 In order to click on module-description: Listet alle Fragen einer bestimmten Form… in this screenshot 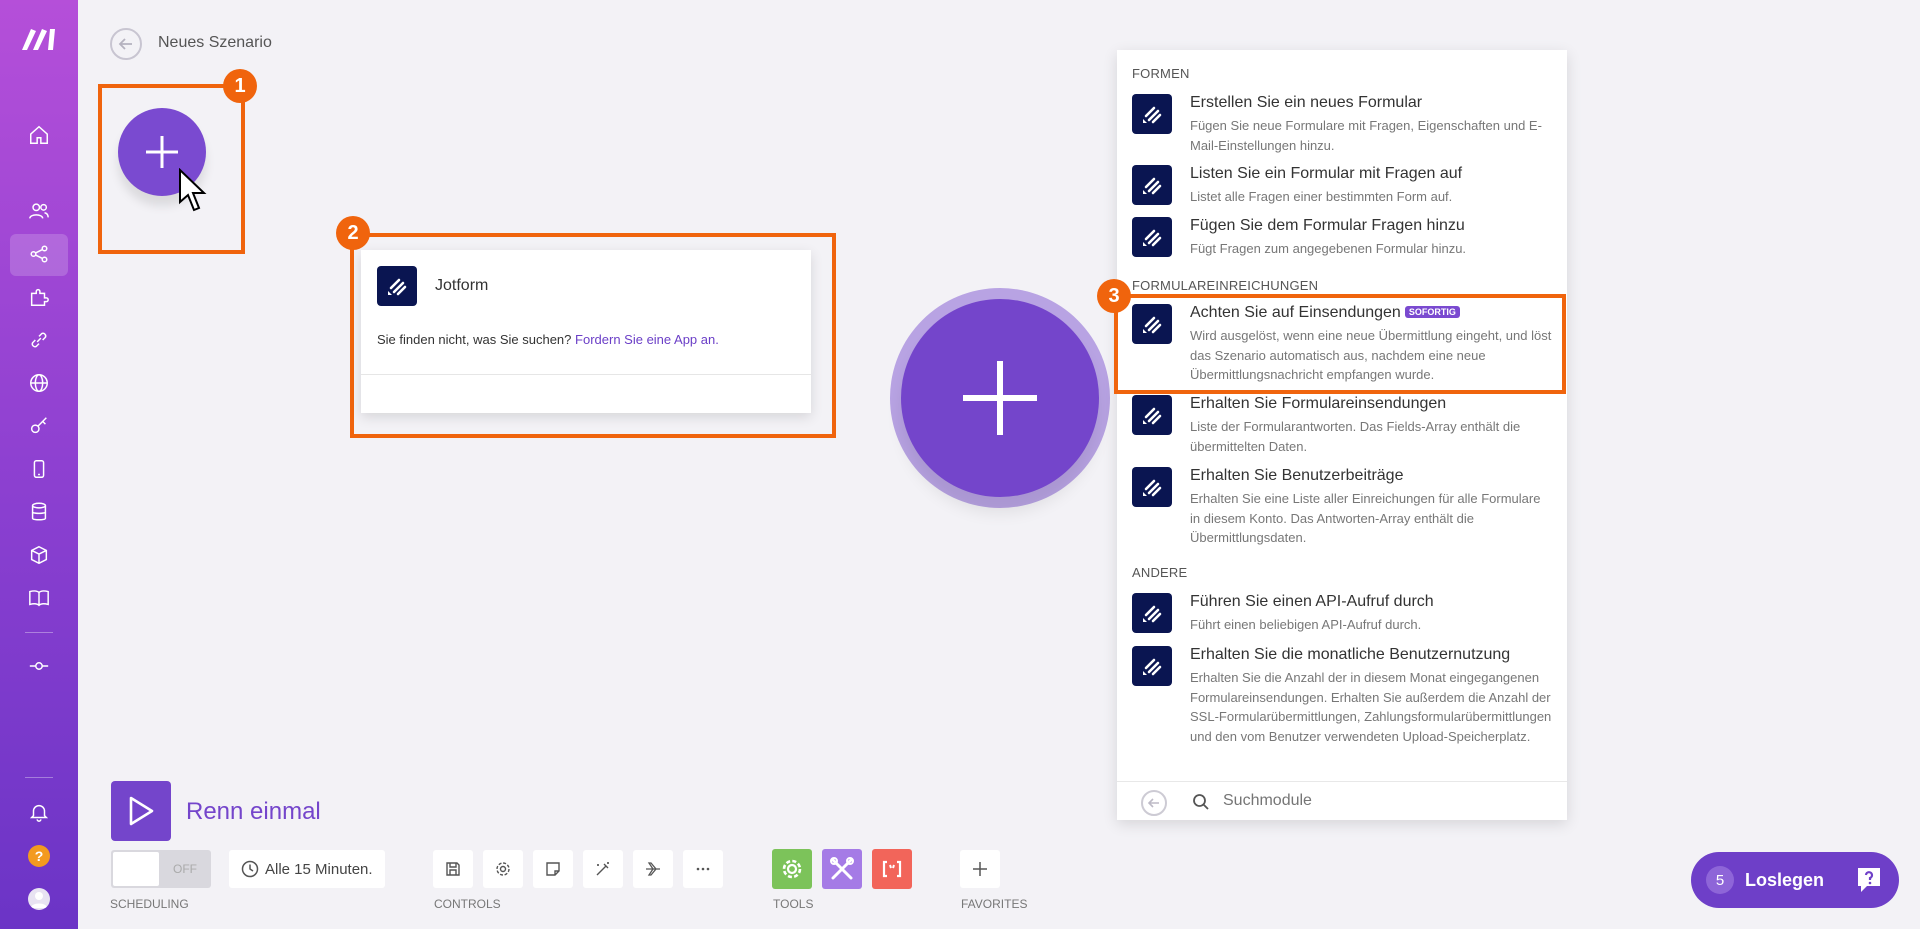, I will do `click(1321, 196)`.